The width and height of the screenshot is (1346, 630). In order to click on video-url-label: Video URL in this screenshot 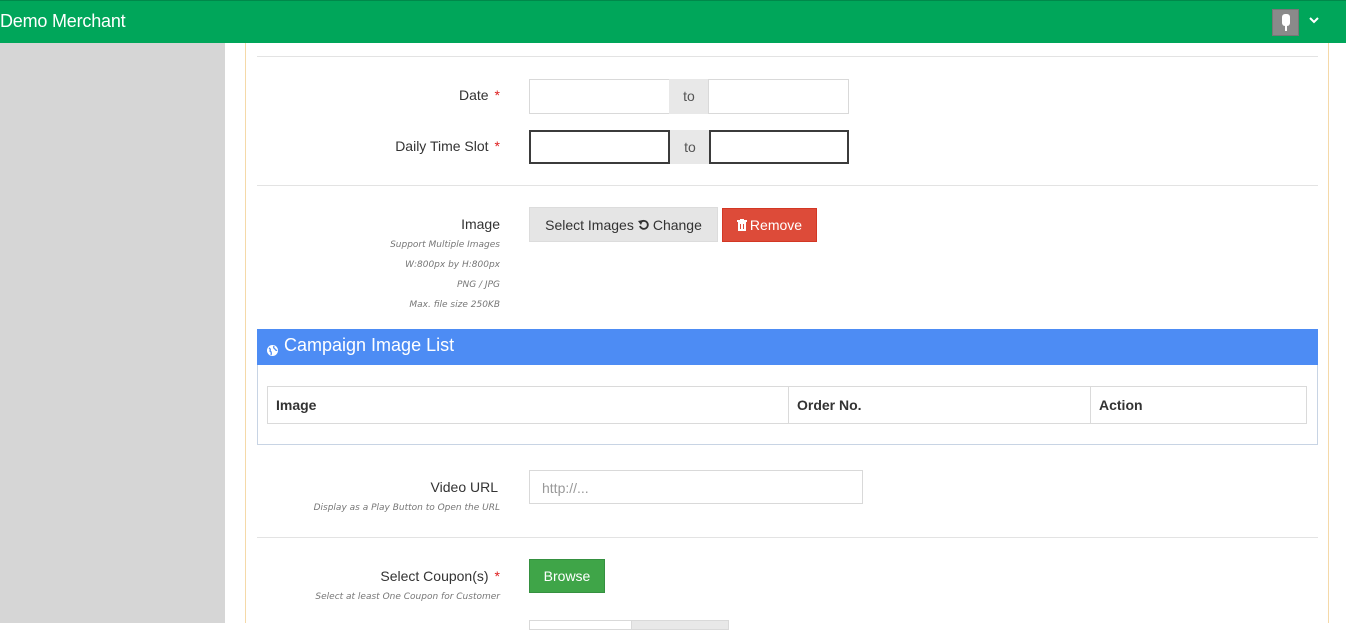, I will do `click(464, 487)`.